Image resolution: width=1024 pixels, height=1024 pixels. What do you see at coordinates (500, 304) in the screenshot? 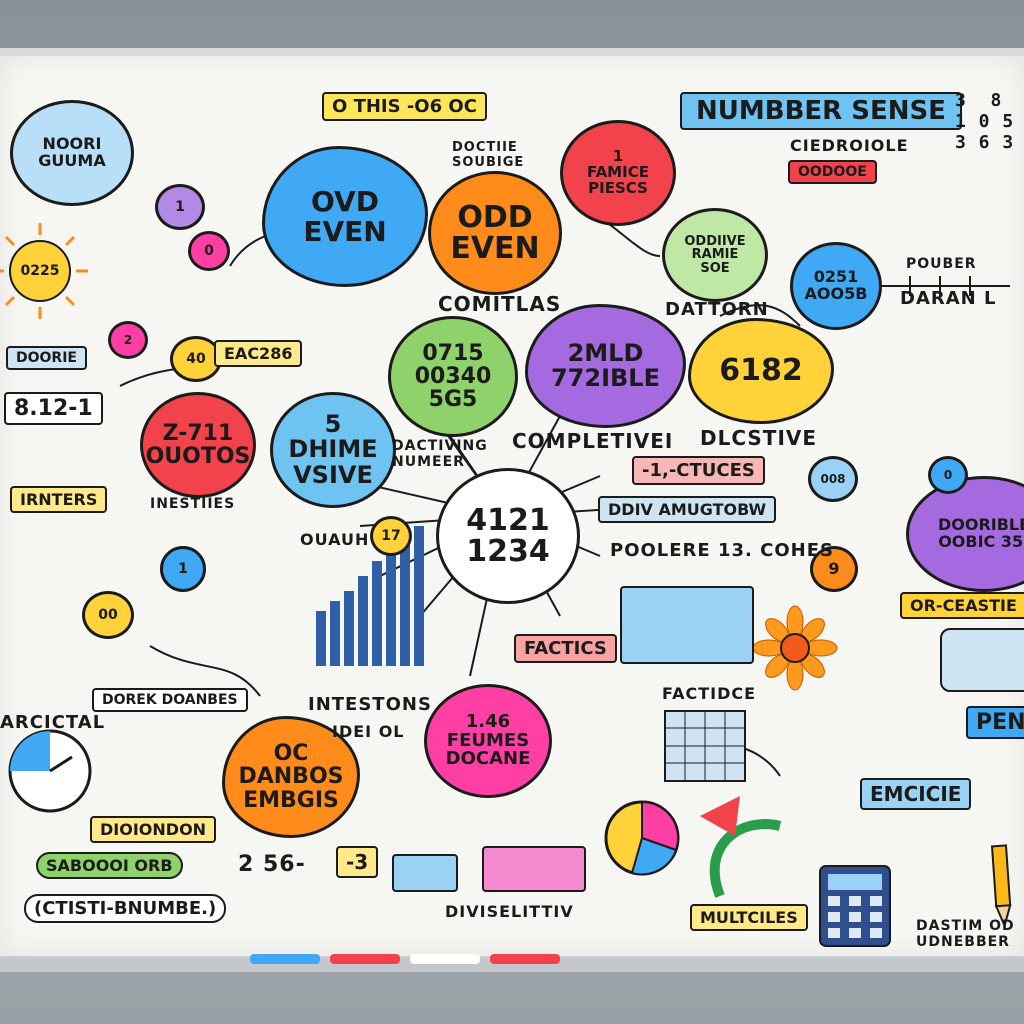
I see `label-comtilas: COMITLAS` at bounding box center [500, 304].